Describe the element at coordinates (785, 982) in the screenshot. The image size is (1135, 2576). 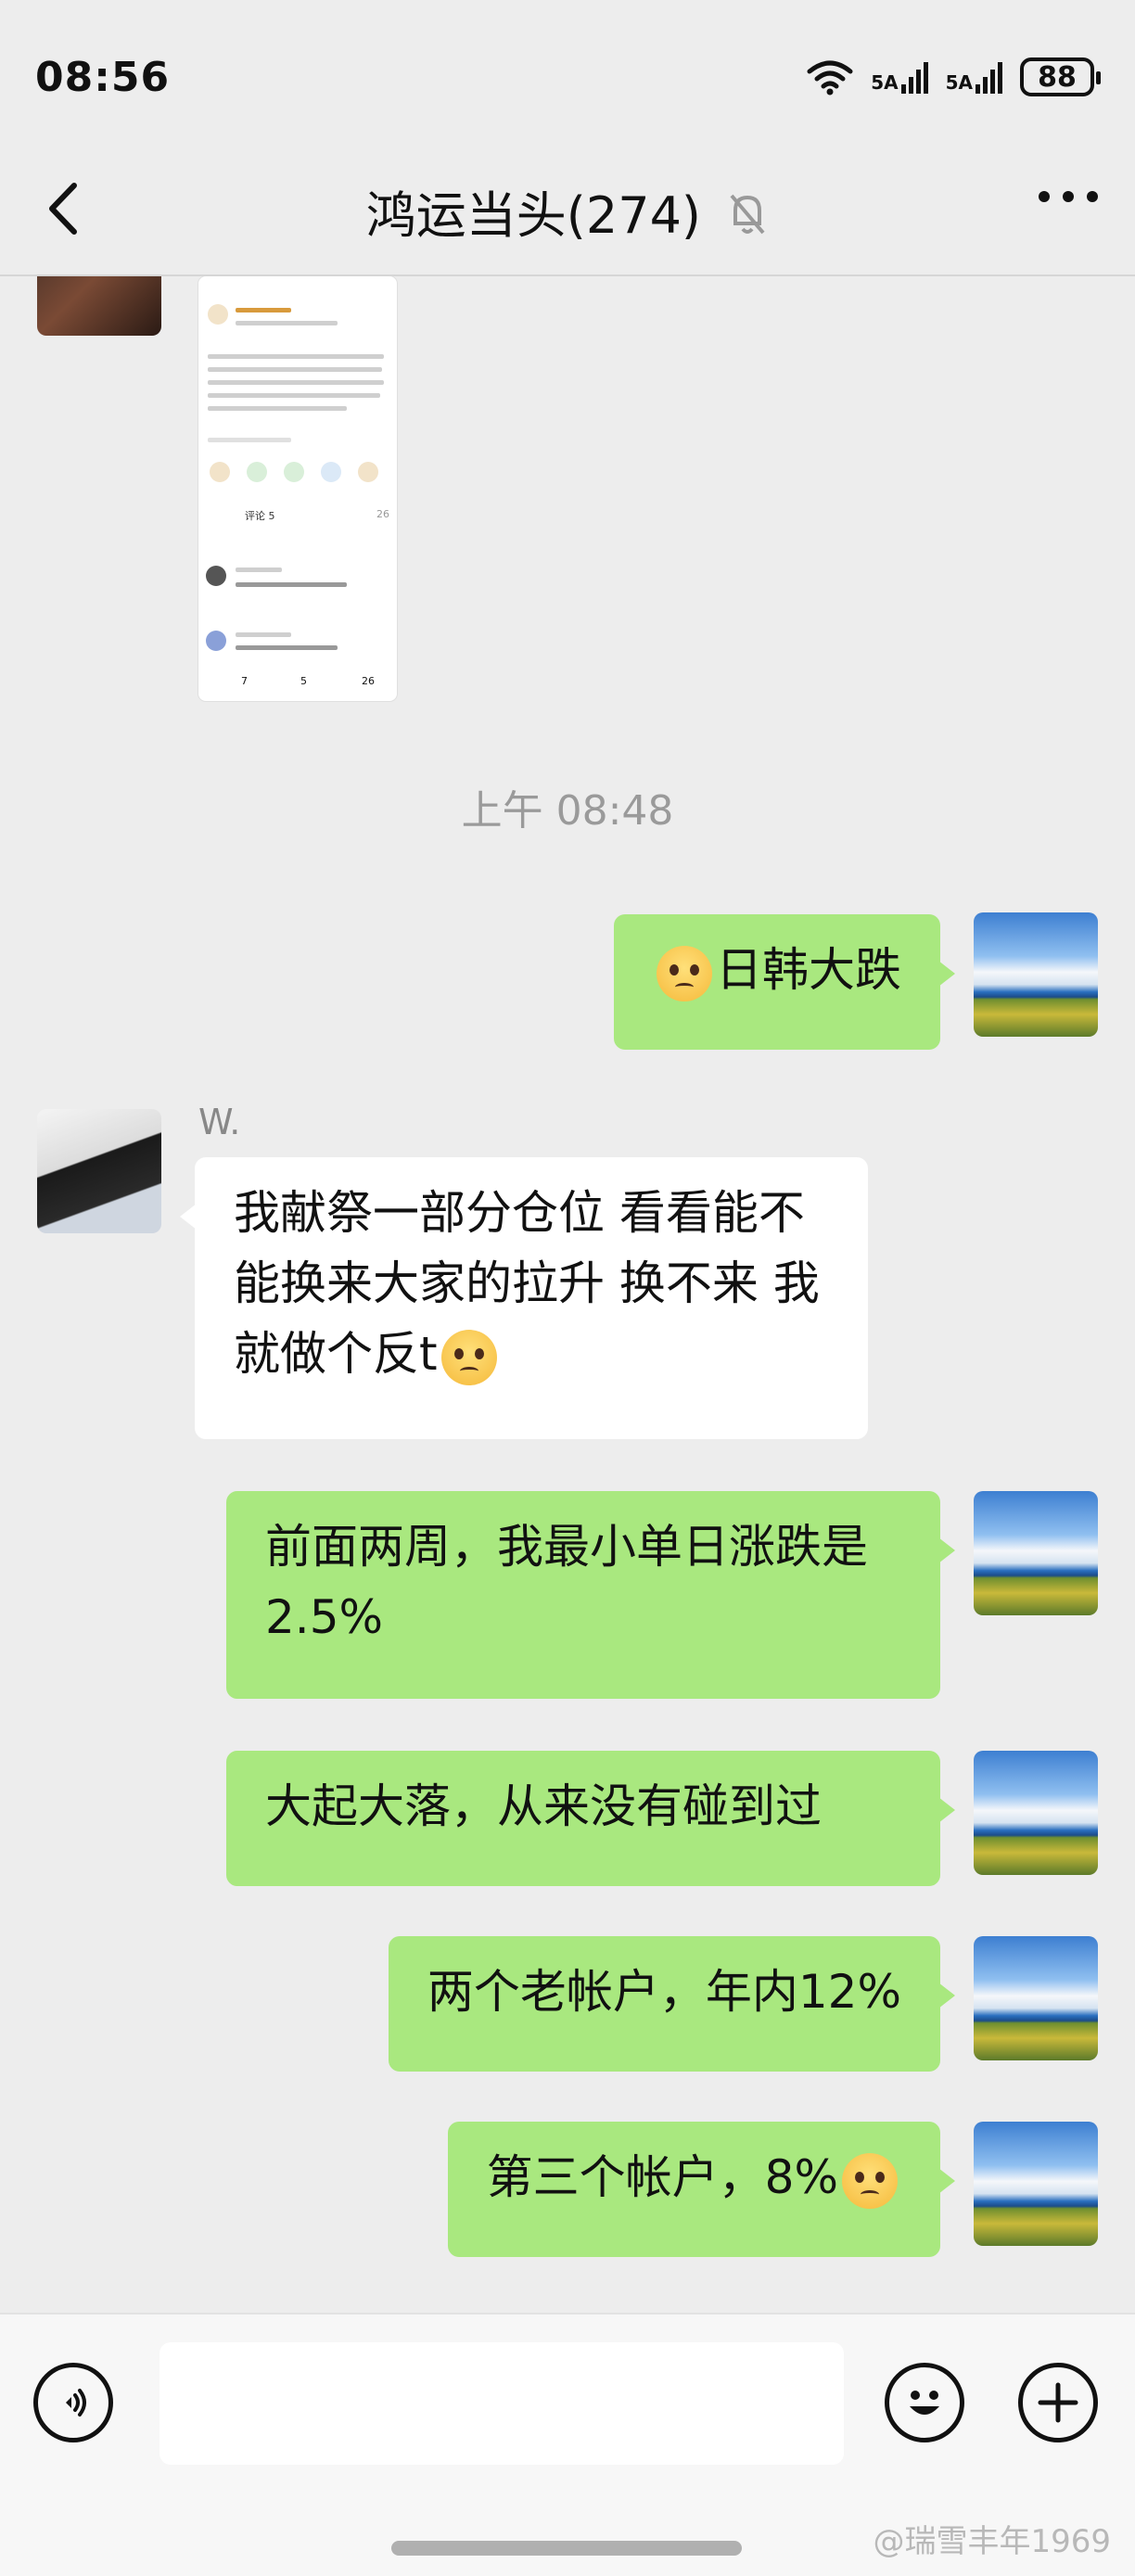
I see `message-bubble: 日韩大跌` at that location.